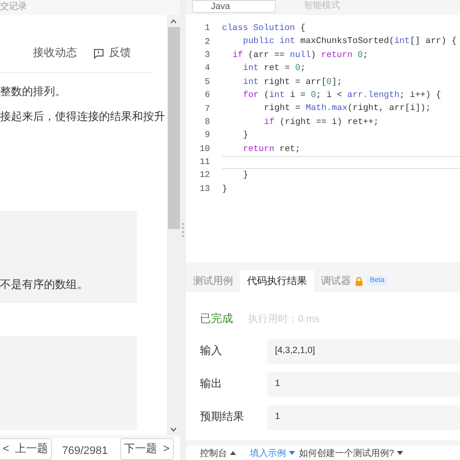 The height and width of the screenshot is (460, 460). I want to click on line-number: 1, so click(207, 29).